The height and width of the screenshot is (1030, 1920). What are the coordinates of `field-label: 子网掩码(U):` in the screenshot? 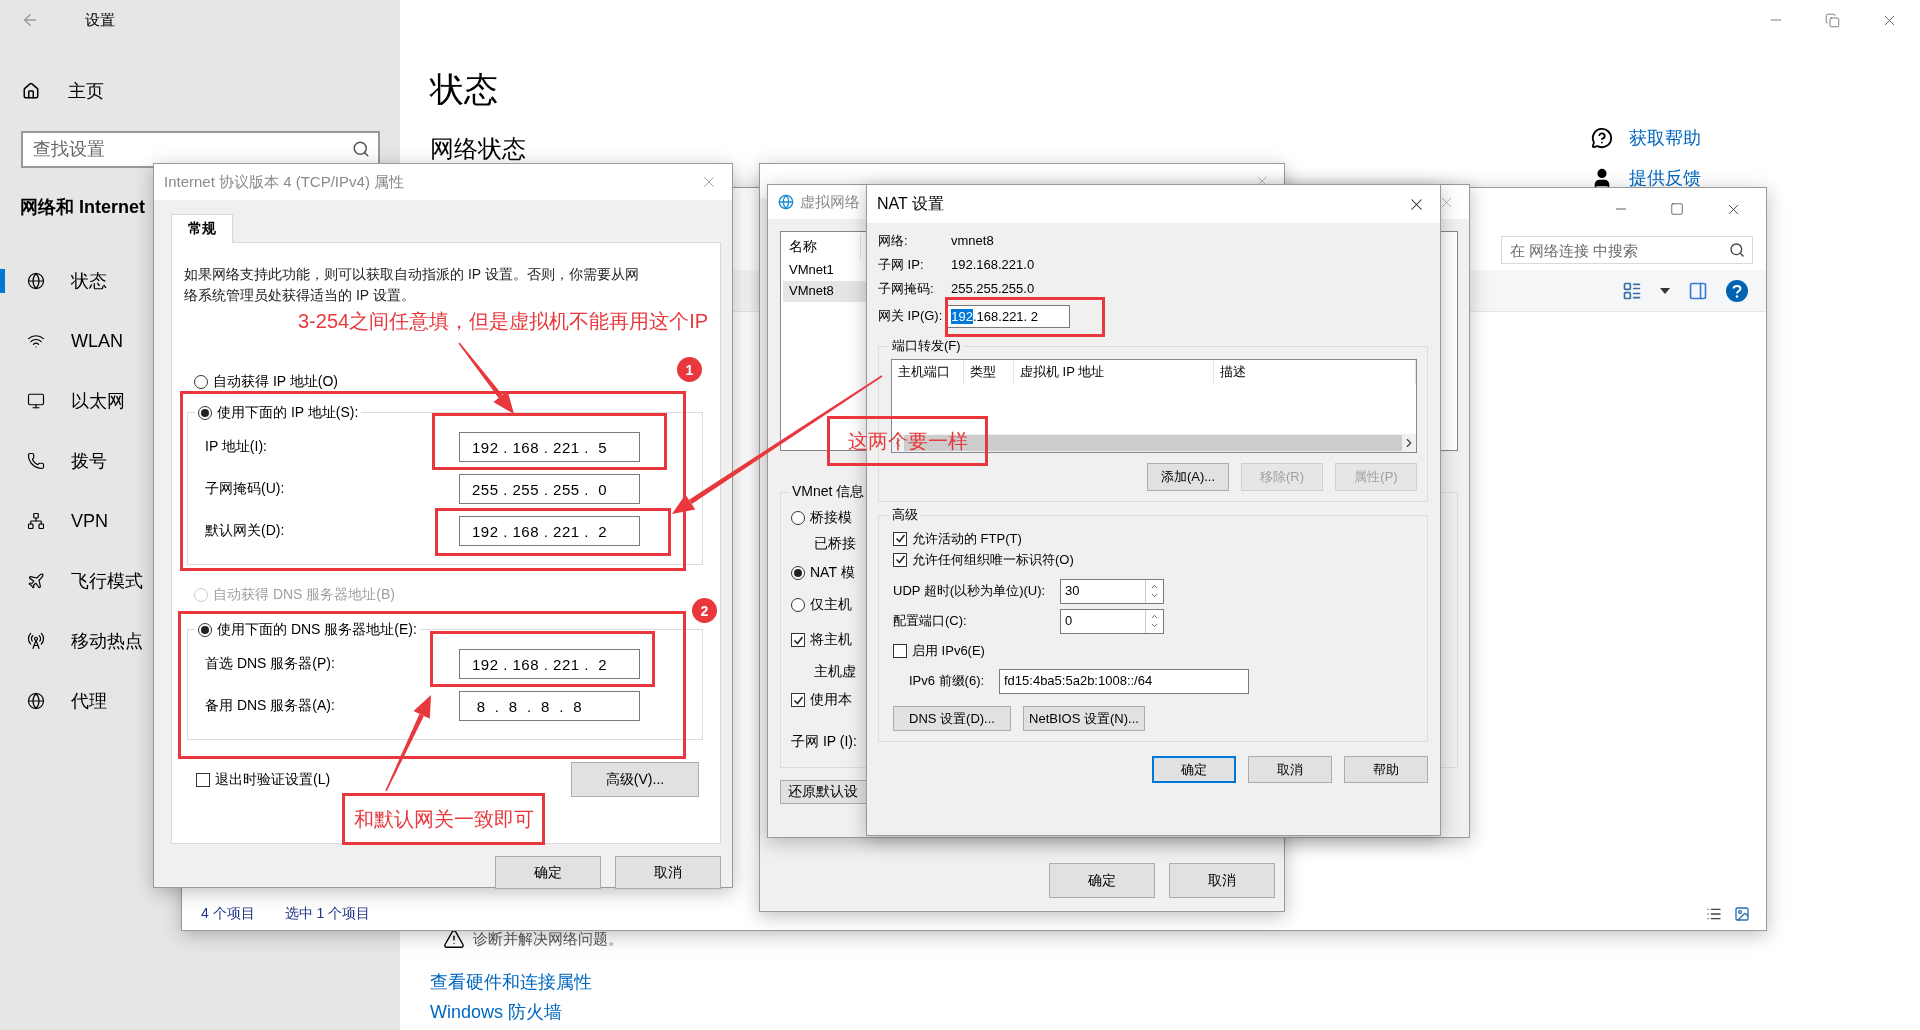 It's located at (245, 489).